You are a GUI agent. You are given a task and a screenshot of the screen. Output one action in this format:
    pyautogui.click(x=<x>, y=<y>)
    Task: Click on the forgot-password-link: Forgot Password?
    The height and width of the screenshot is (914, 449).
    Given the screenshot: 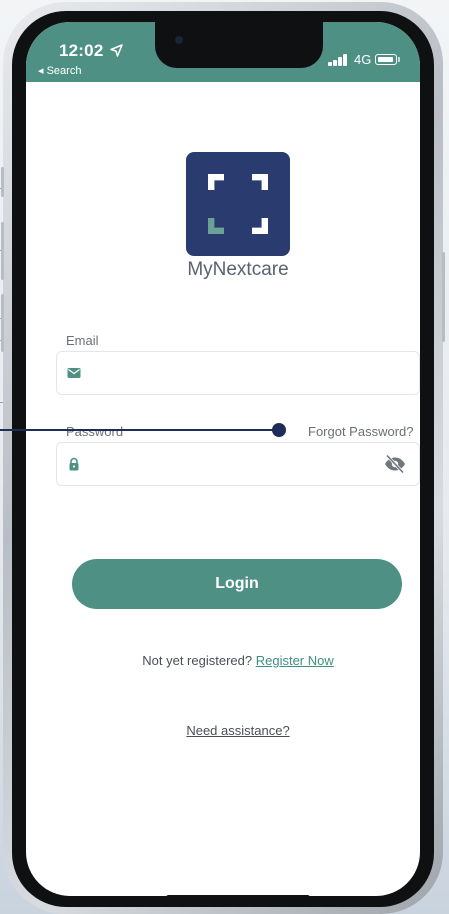 What is the action you would take?
    pyautogui.click(x=361, y=431)
    